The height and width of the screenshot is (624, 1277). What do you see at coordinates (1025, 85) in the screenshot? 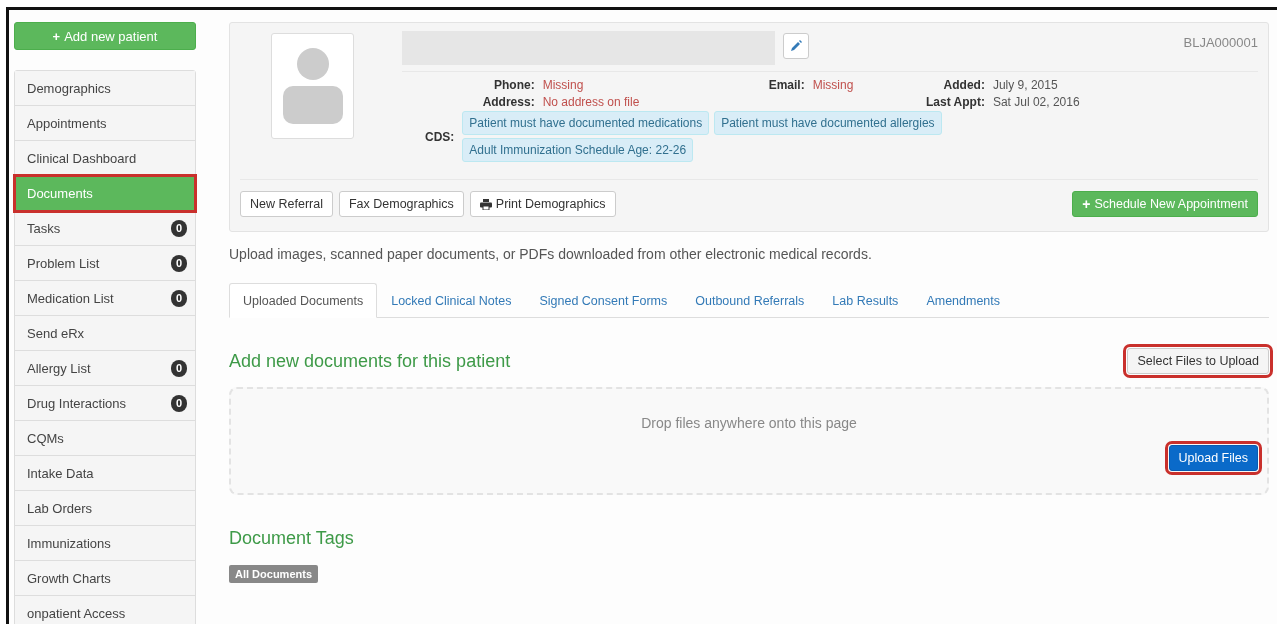
I see `field-value: July 9, 2015` at bounding box center [1025, 85].